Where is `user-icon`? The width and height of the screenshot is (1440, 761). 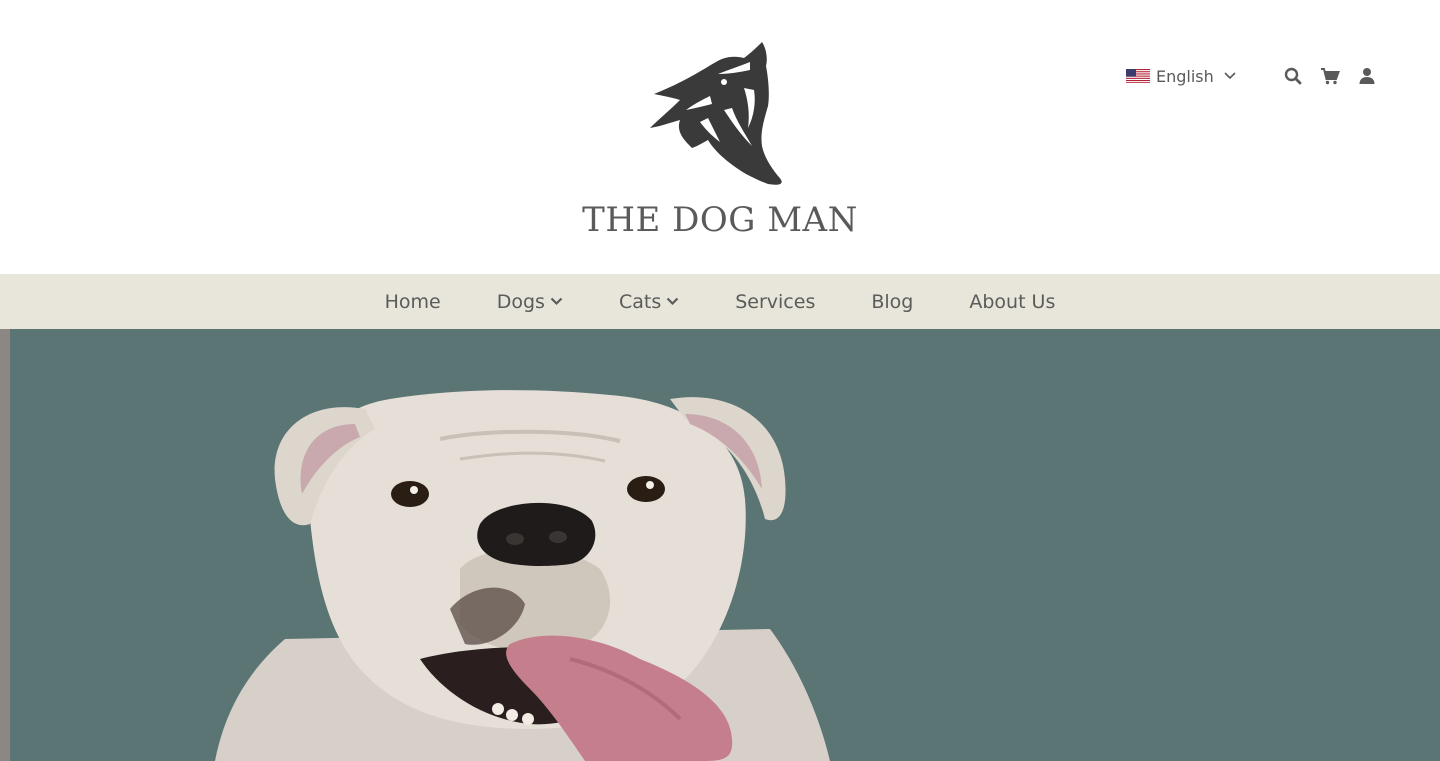 user-icon is located at coordinates (1367, 76).